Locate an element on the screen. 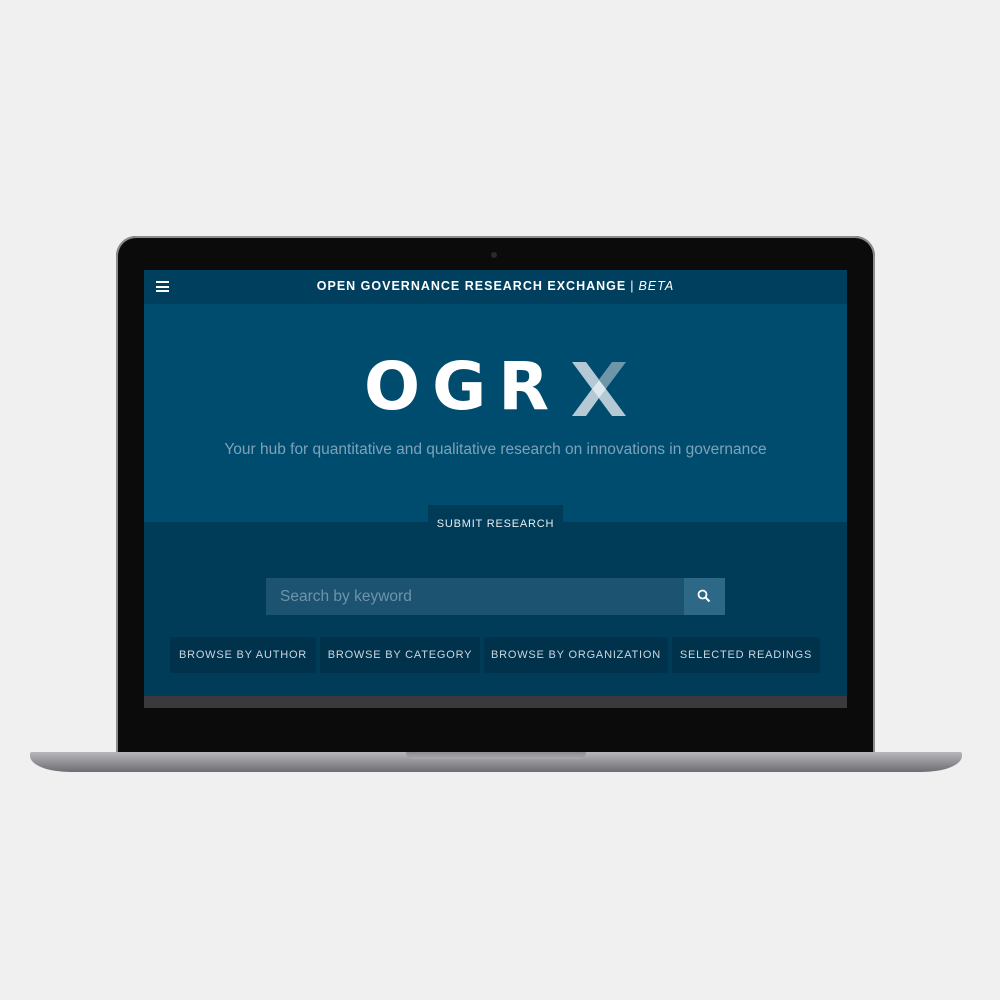 The width and height of the screenshot is (1000, 1000). beta-label: BETA is located at coordinates (656, 286).